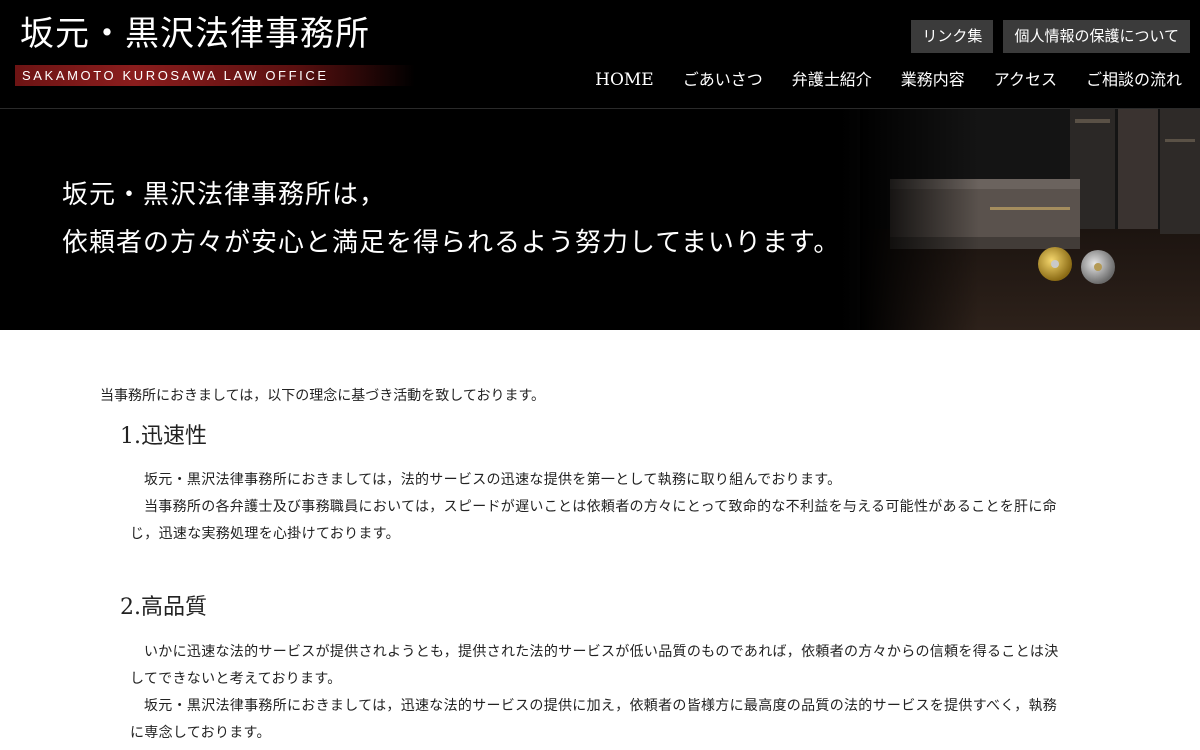 This screenshot has width=1200, height=750. I want to click on link-collection-button: リンク集, so click(952, 36).